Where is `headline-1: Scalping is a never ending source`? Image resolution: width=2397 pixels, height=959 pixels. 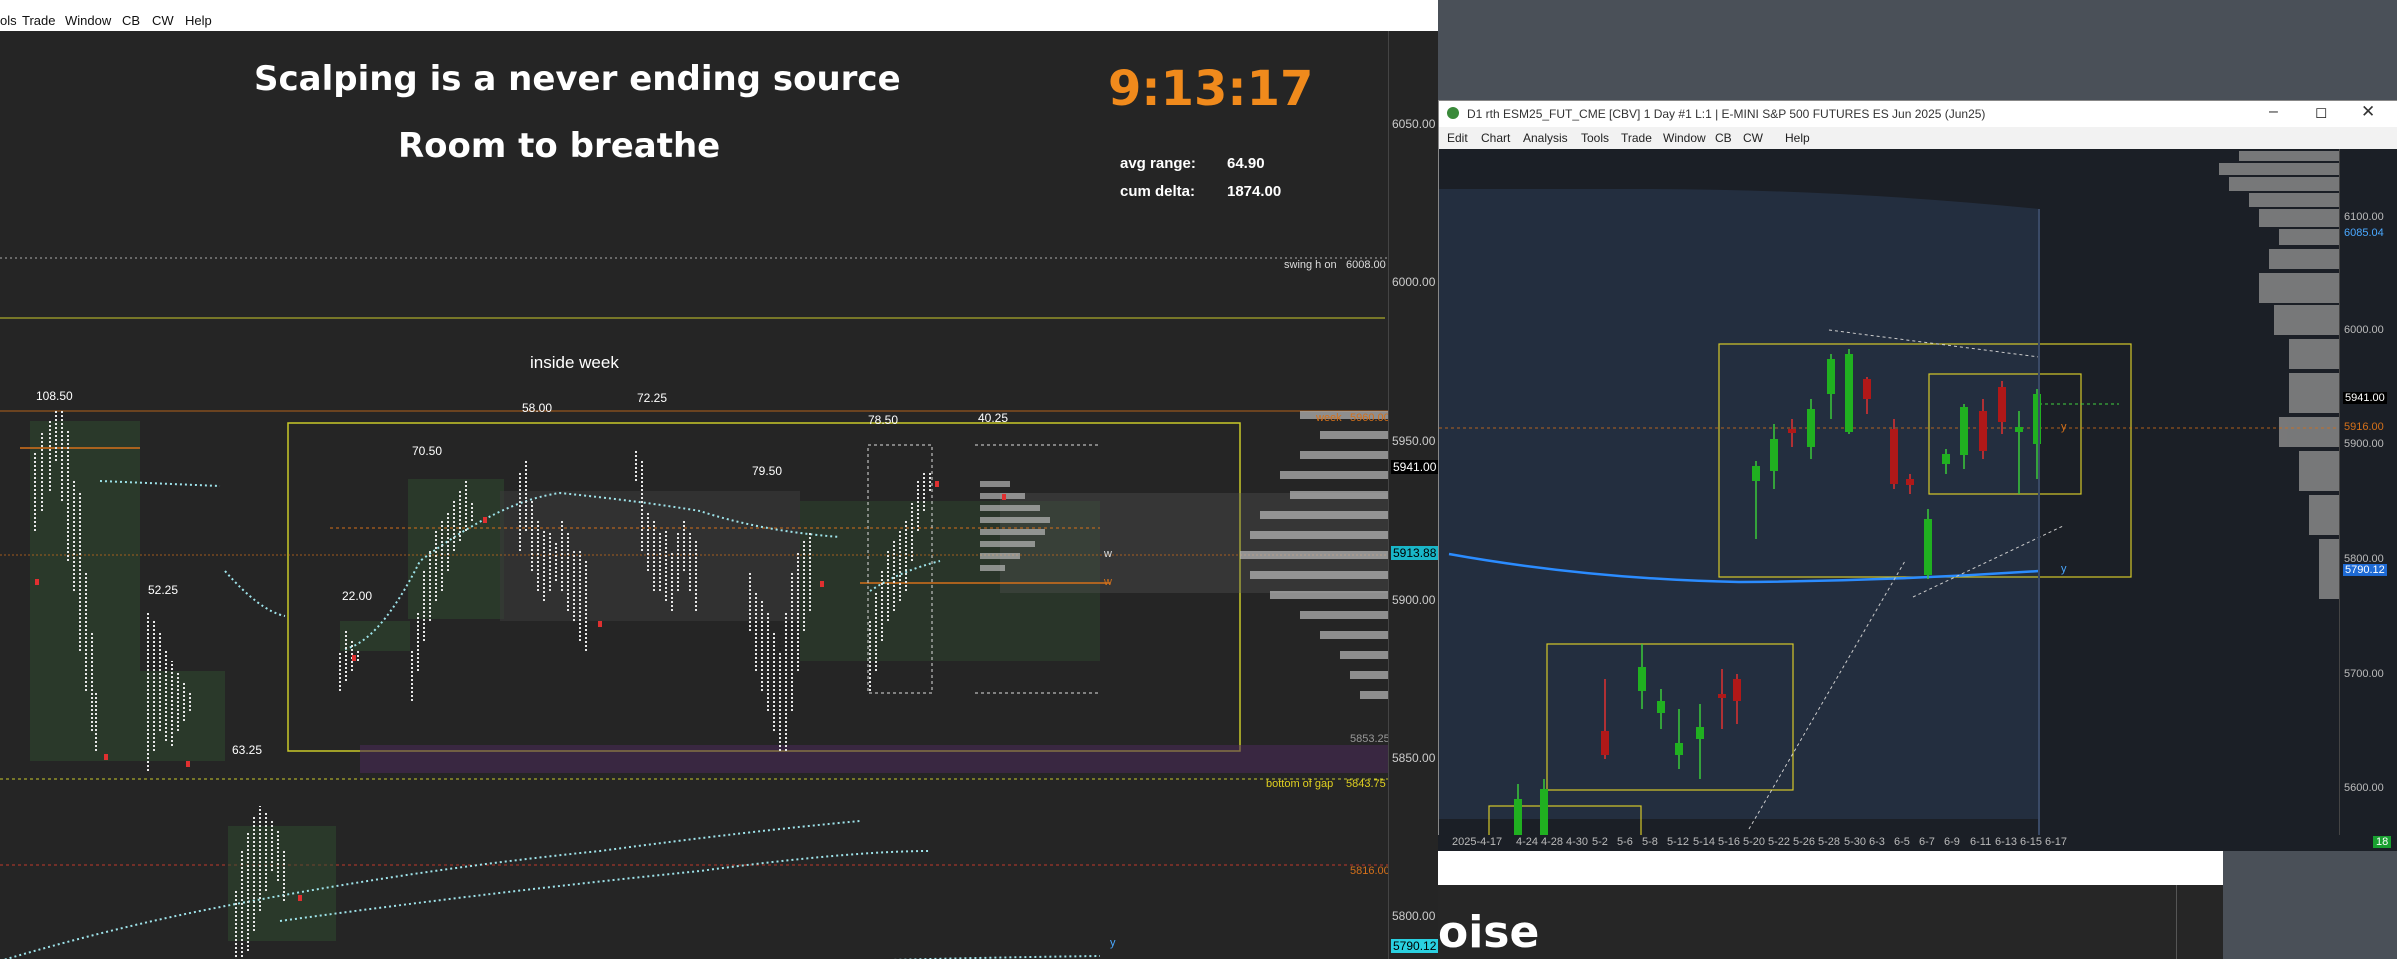
headline-1: Scalping is a never ending source is located at coordinates (577, 79).